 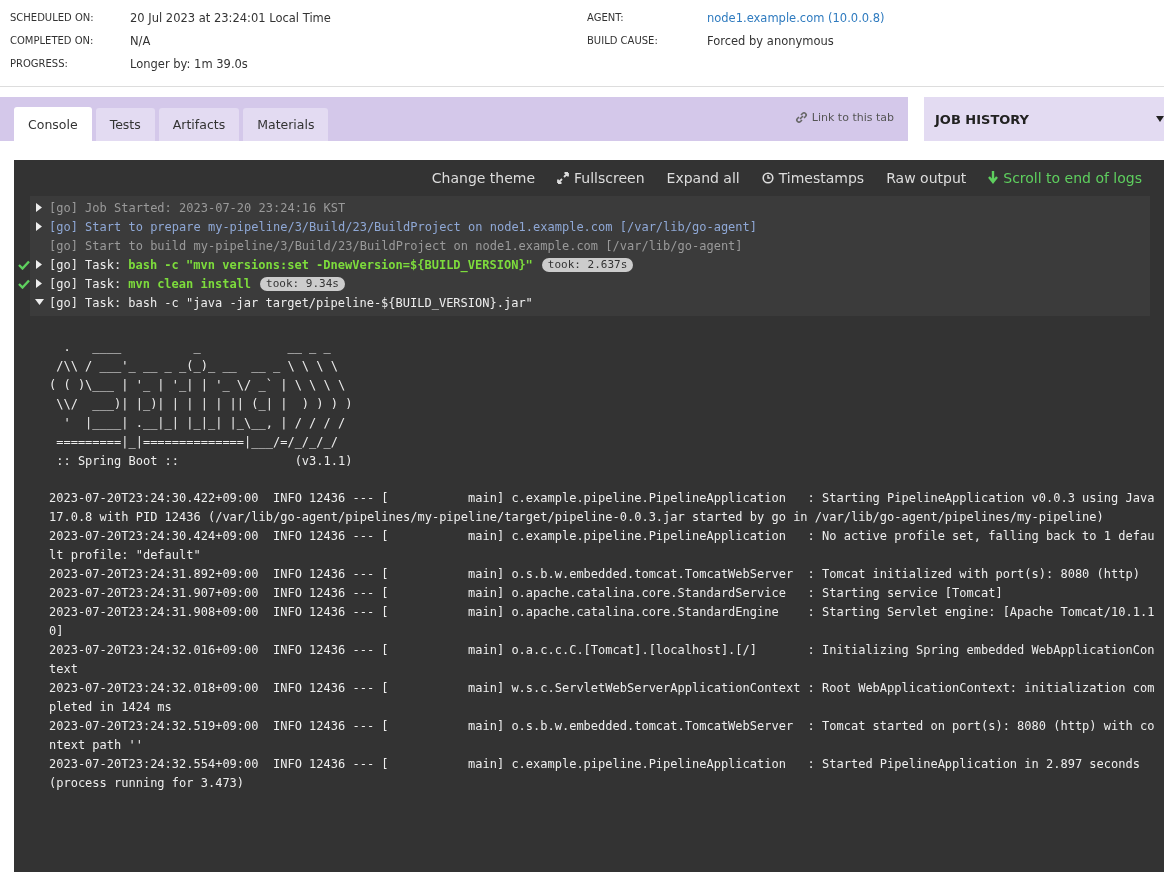 I want to click on panel-title: JOB HISTORY, so click(x=982, y=119).